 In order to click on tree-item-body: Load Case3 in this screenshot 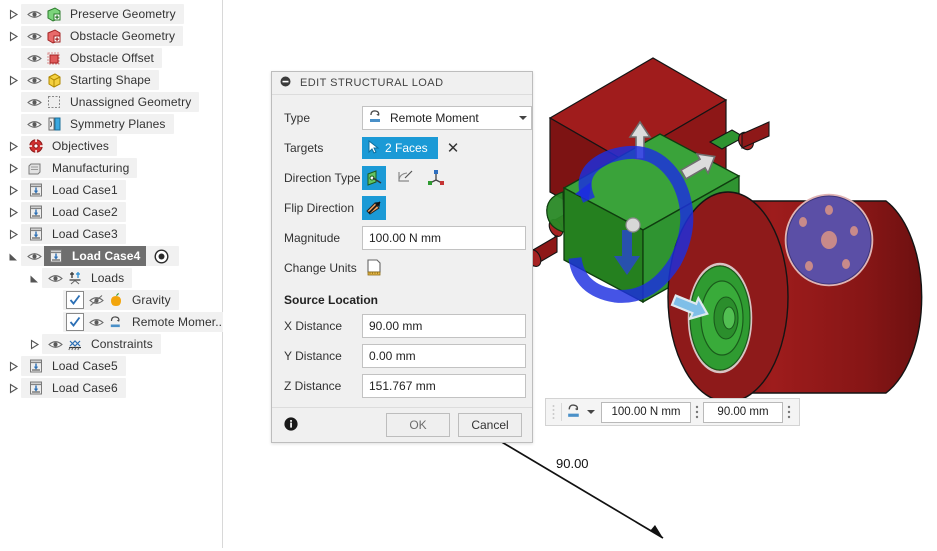, I will do `click(73, 234)`.